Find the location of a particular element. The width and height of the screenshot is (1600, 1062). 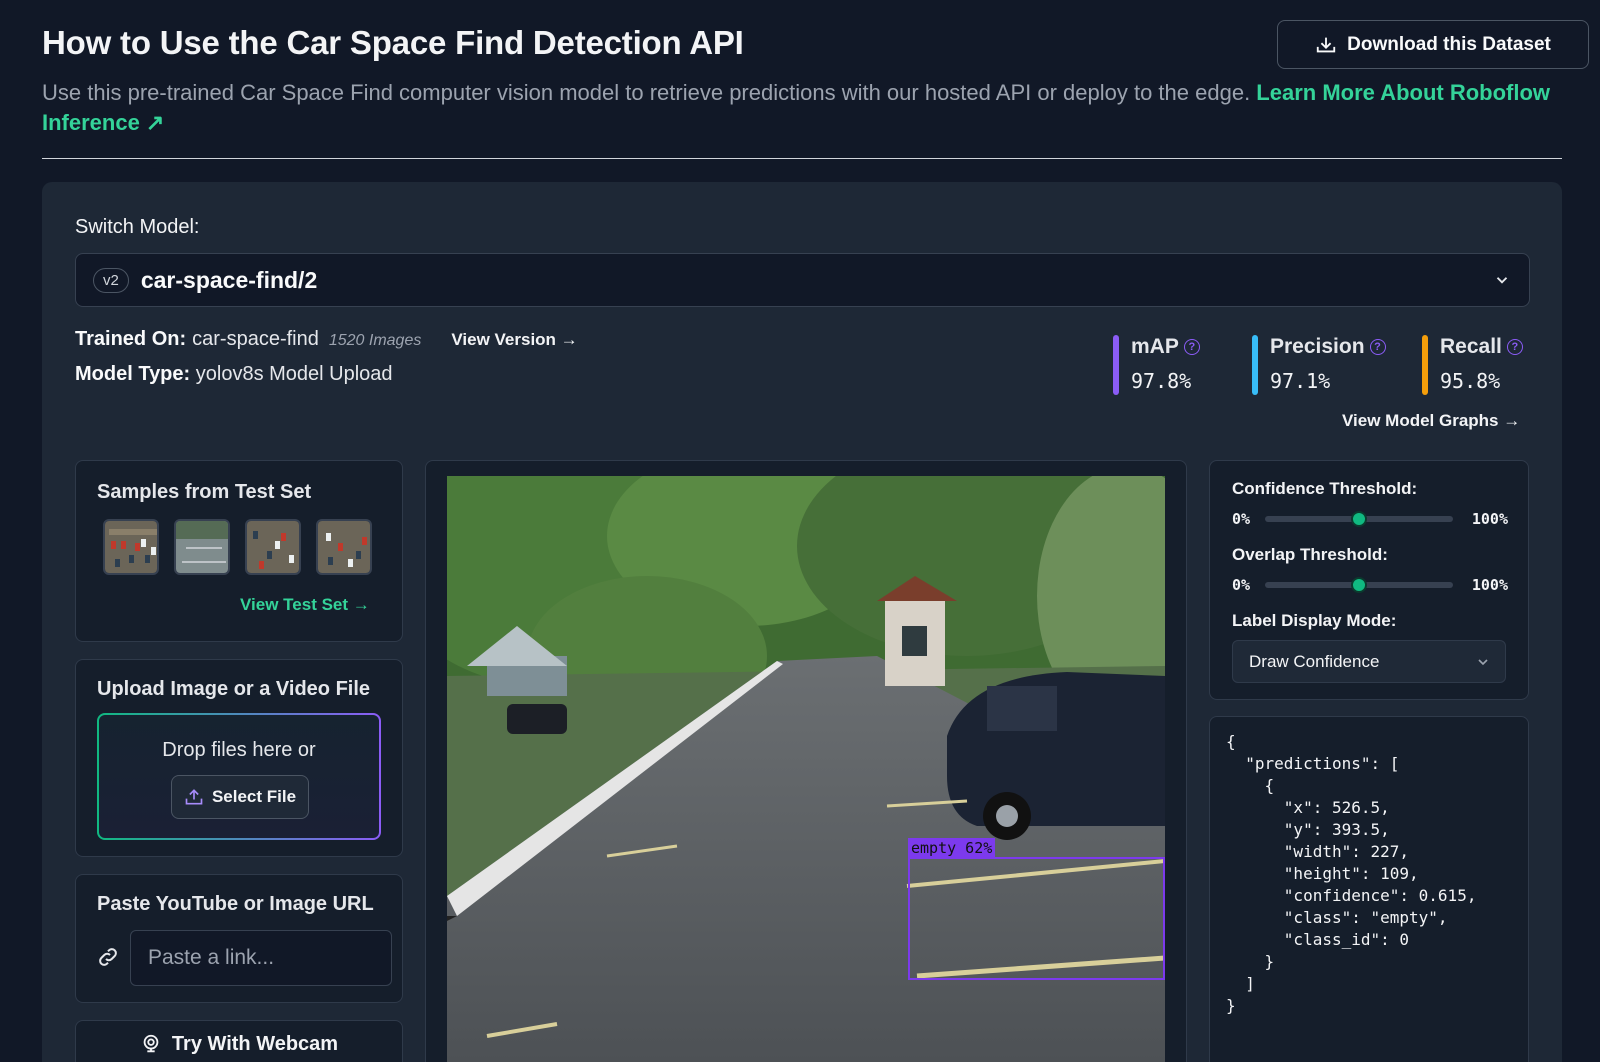

detection-box is located at coordinates (1036, 918).